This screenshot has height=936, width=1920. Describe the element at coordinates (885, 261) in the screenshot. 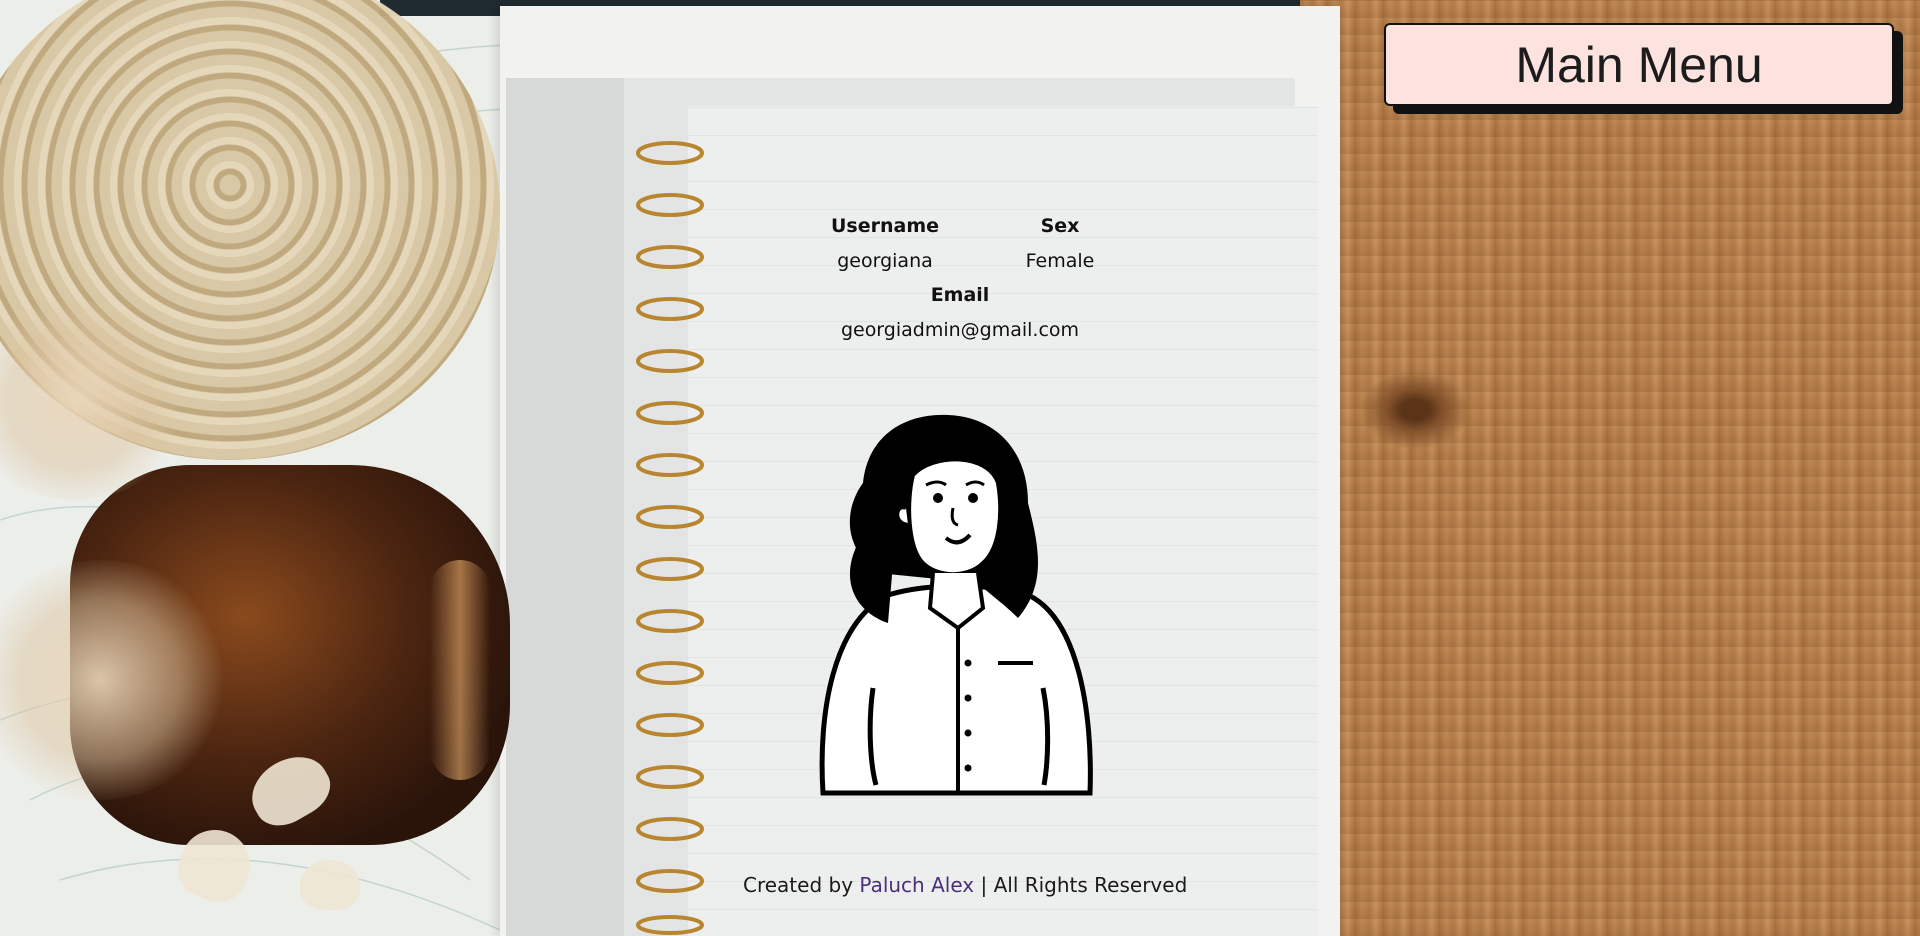

I see `username-value: georgiana` at that location.